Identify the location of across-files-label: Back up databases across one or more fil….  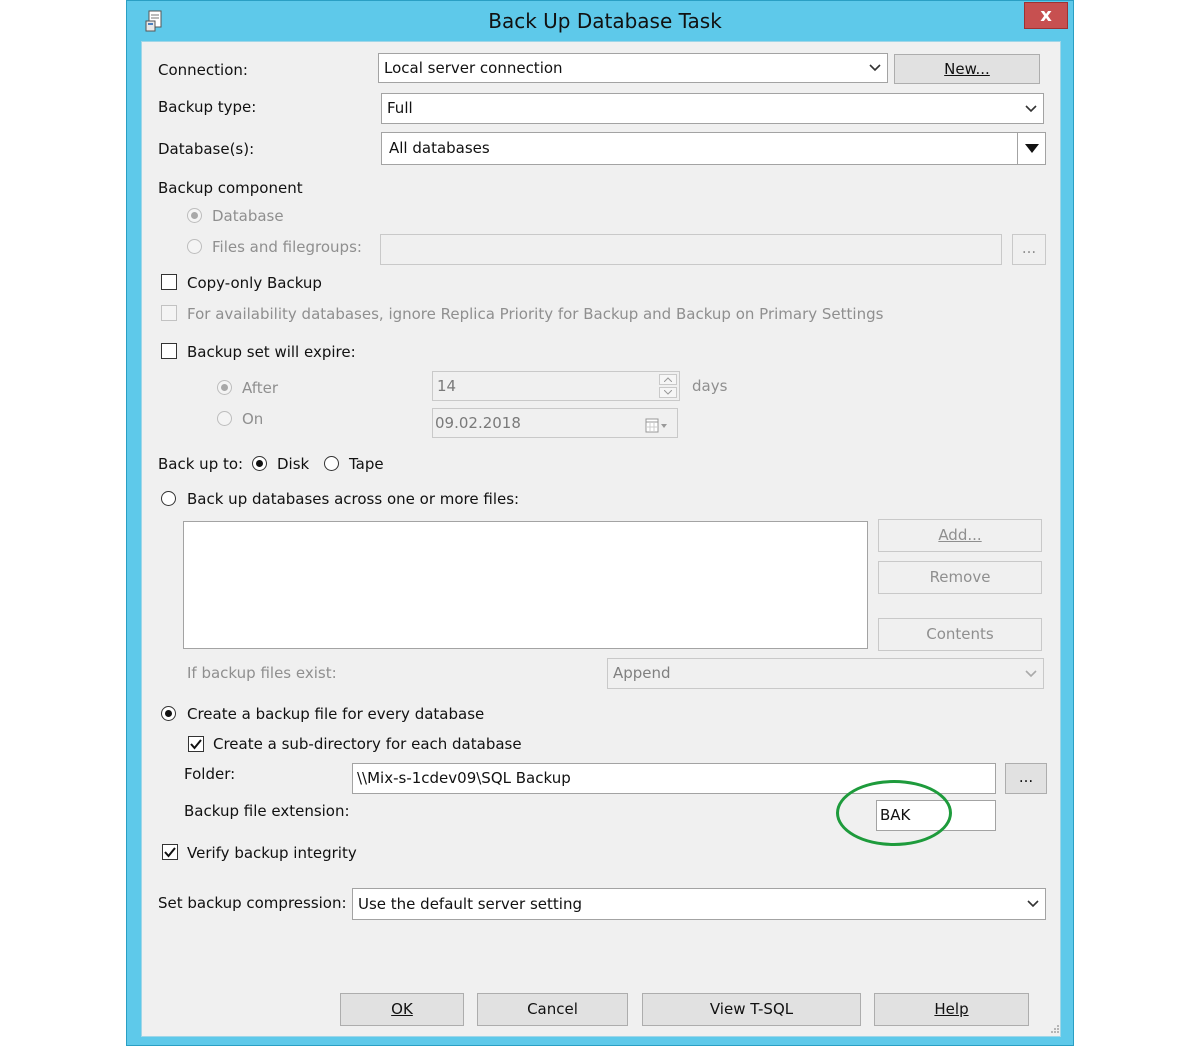
(353, 499).